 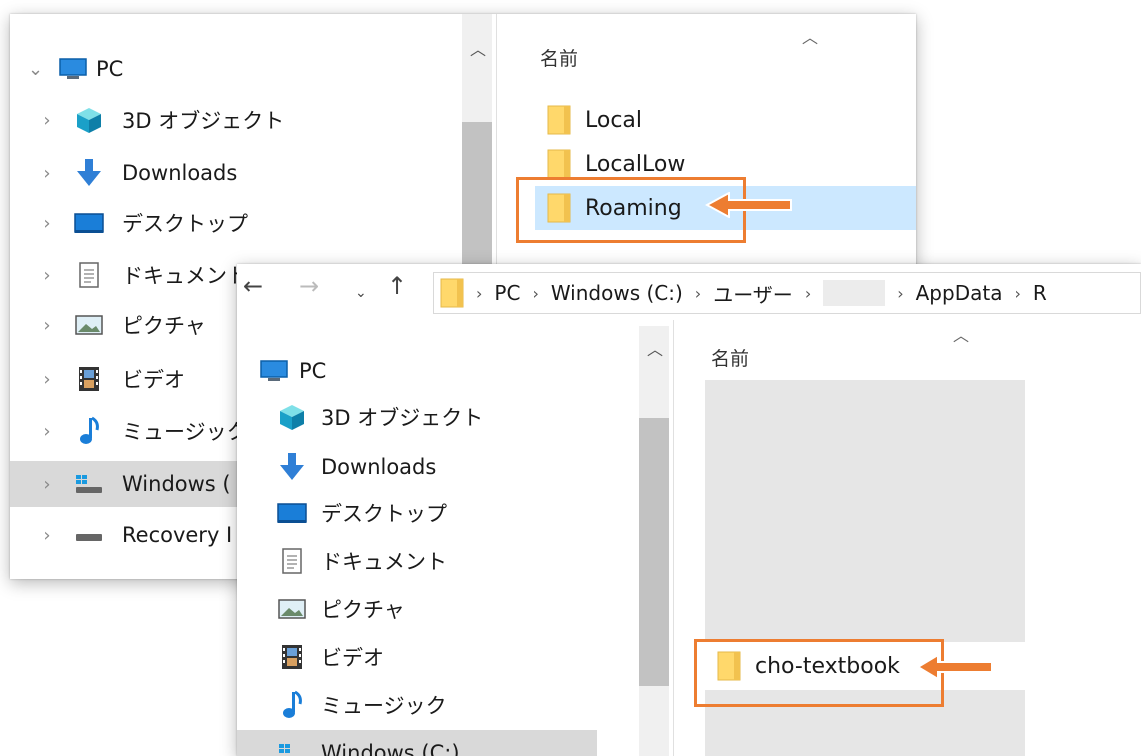 I want to click on nav-item-documents: ドキュメント, so click(x=437, y=561).